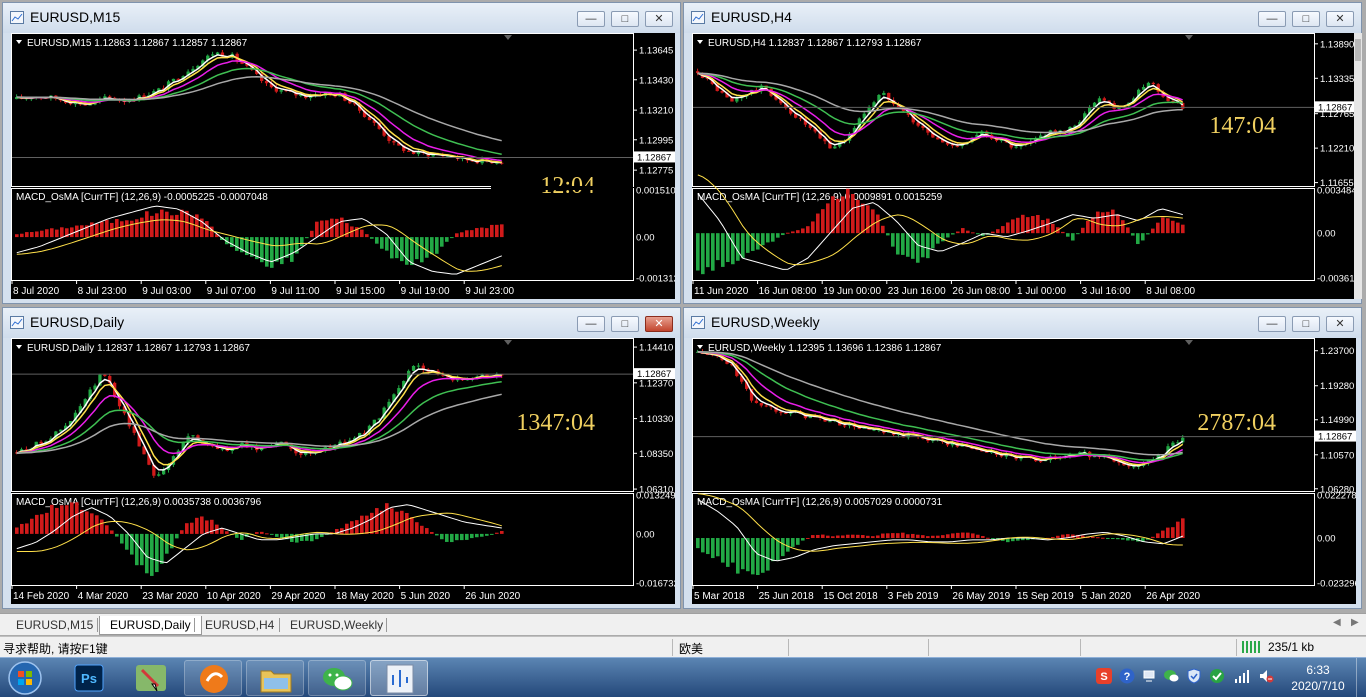 The width and height of the screenshot is (1366, 697). Describe the element at coordinates (54, 625) in the screenshot. I see `tab-eurusd-m15: EURUSD,M15` at that location.